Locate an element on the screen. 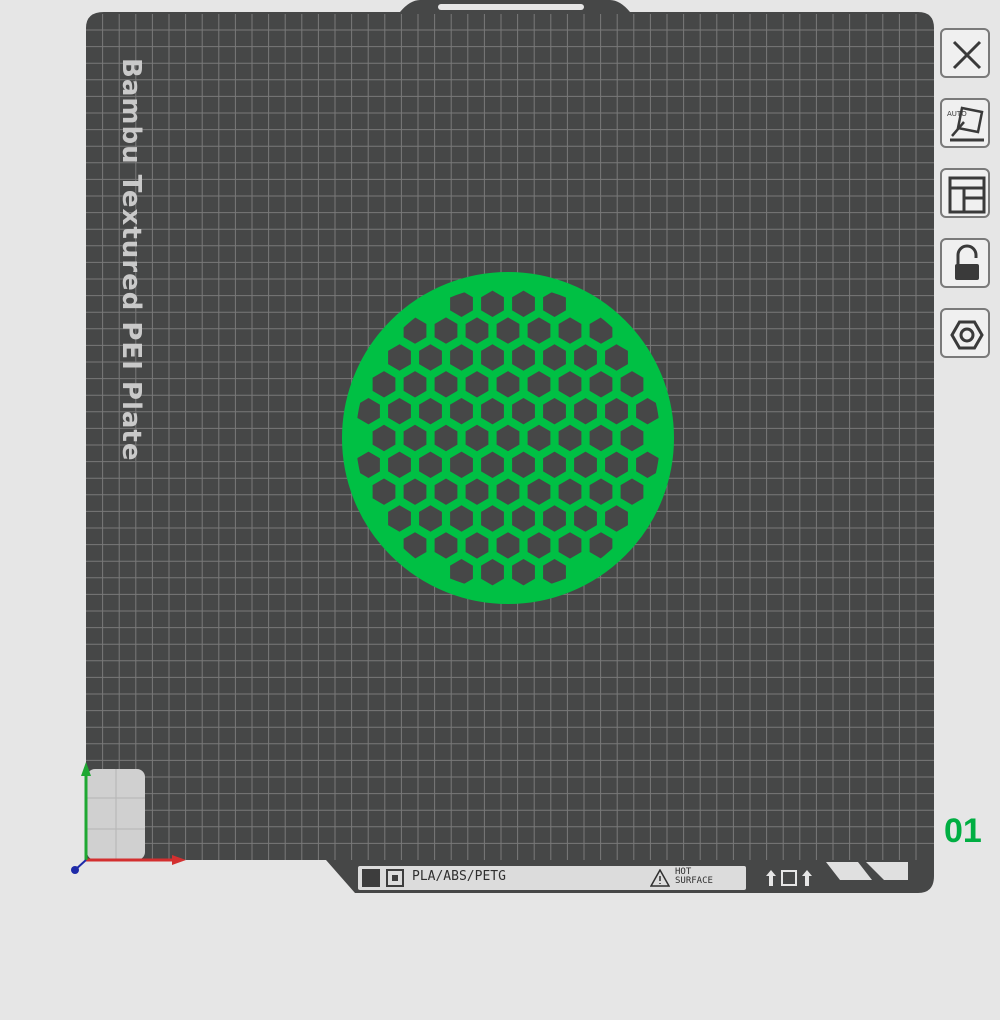 Image resolution: width=1000 pixels, height=1020 pixels. plate-materials-label: PLA/ABS/PETG is located at coordinates (459, 876).